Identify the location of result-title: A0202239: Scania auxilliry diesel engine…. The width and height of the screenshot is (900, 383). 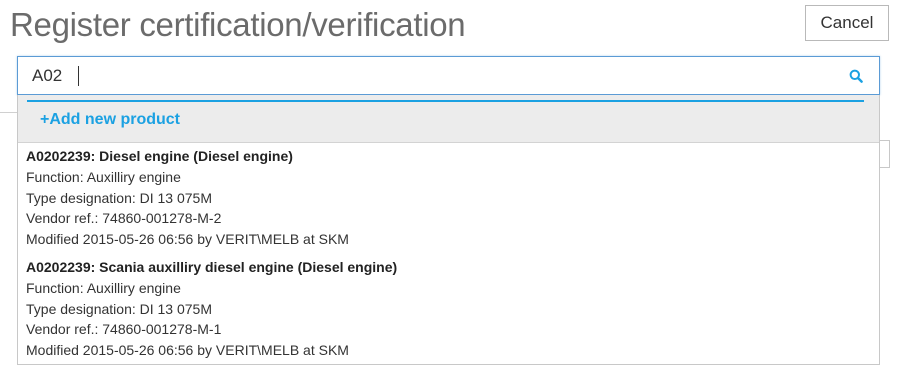
(212, 267).